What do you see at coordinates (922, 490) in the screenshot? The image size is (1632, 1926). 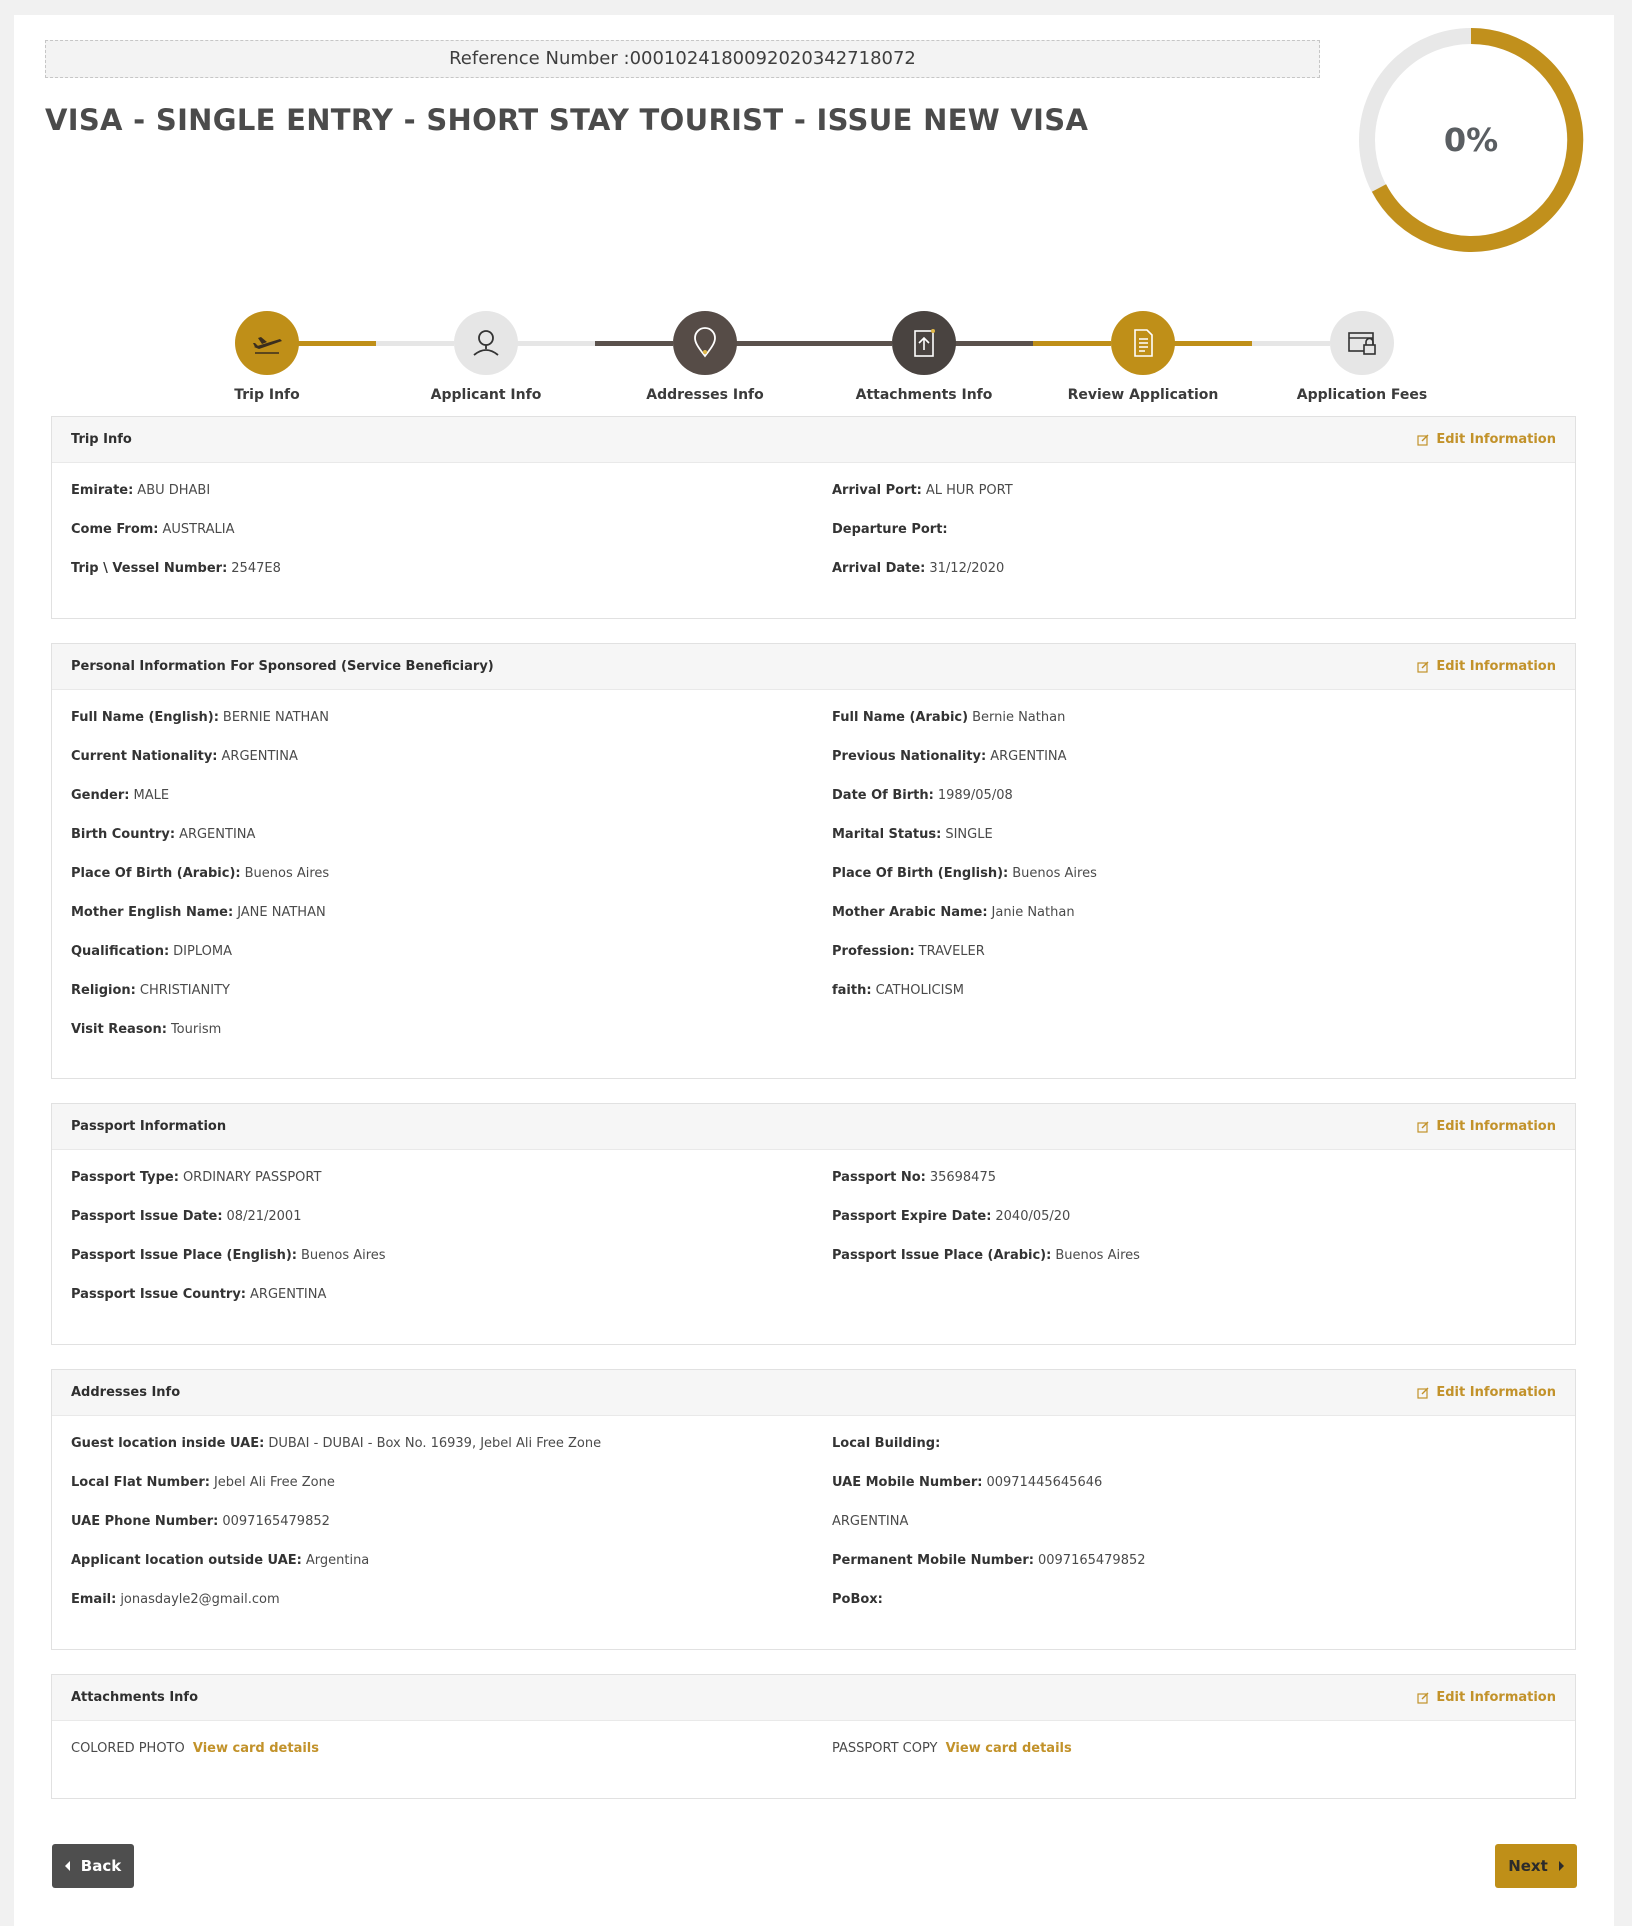 I see `arrival-port-field: Arrival Port: AL HUR PORT` at bounding box center [922, 490].